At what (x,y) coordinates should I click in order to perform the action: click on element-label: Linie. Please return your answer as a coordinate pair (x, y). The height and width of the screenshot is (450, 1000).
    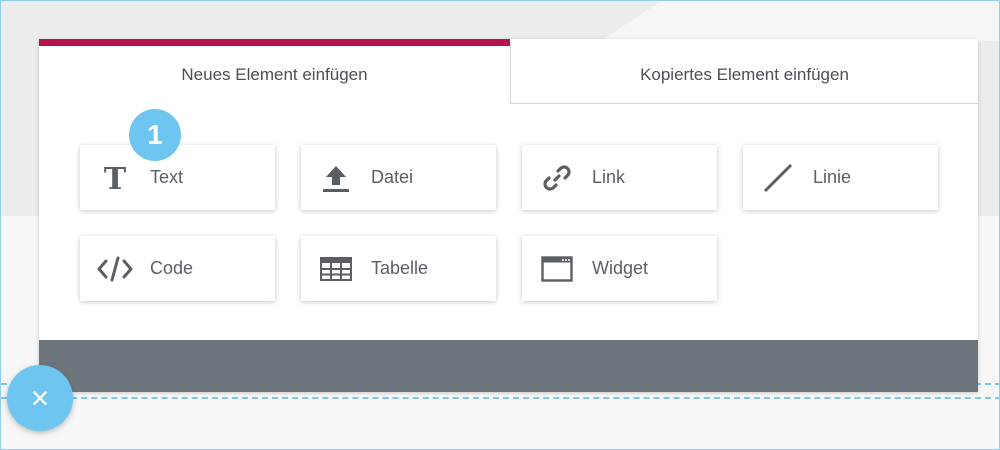
    Looking at the image, I should click on (832, 177).